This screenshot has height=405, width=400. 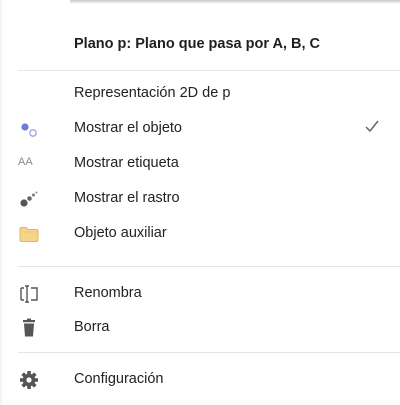 What do you see at coordinates (92, 327) in the screenshot?
I see `menu-item-label: Borra` at bounding box center [92, 327].